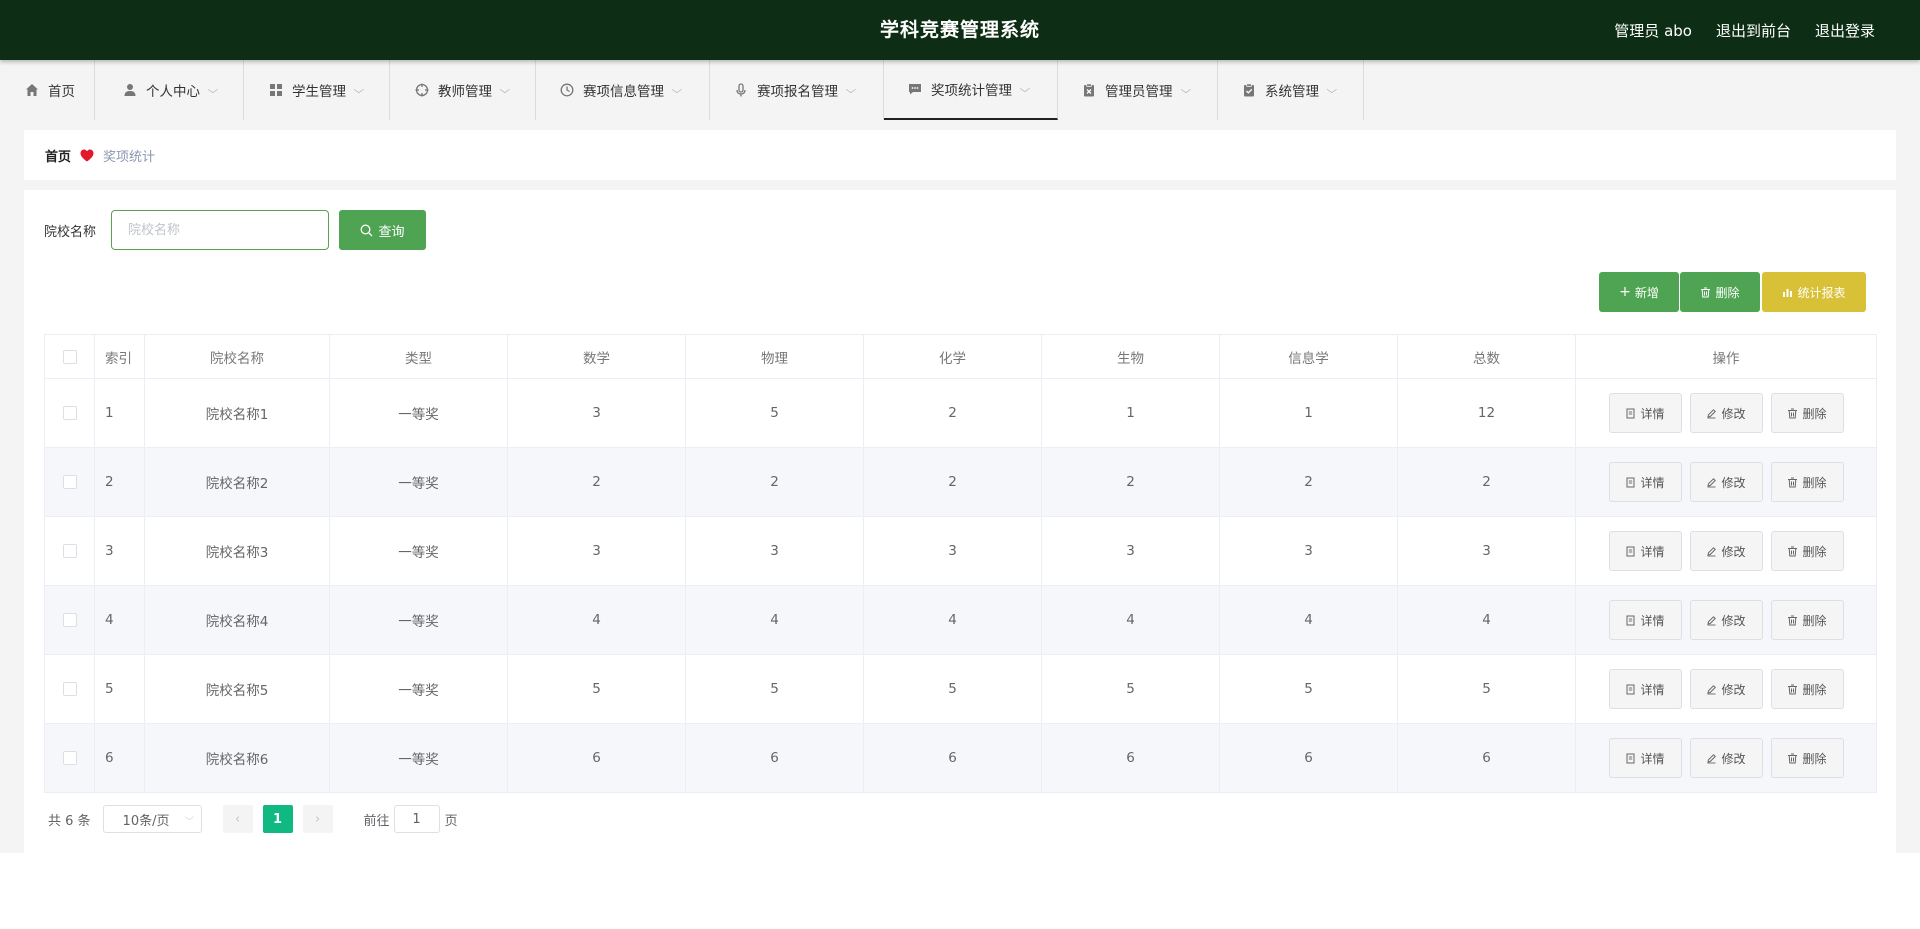 The image size is (1920, 929). I want to click on pagination: 共 6 条 10条/页 ⌵ ‹ 1 › 前往 页, so click(251, 819).